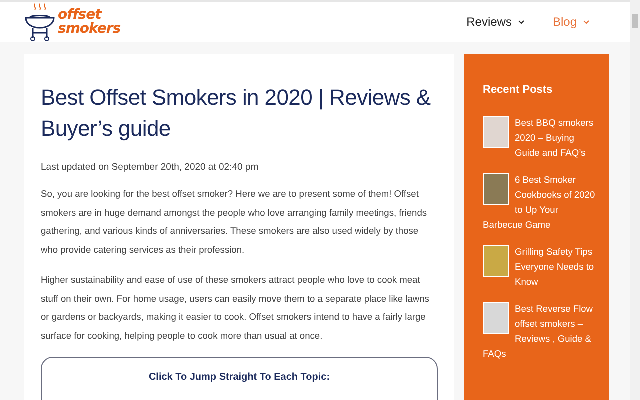 This screenshot has height=400, width=640. What do you see at coordinates (635, 200) in the screenshot?
I see `scrollbar` at bounding box center [635, 200].